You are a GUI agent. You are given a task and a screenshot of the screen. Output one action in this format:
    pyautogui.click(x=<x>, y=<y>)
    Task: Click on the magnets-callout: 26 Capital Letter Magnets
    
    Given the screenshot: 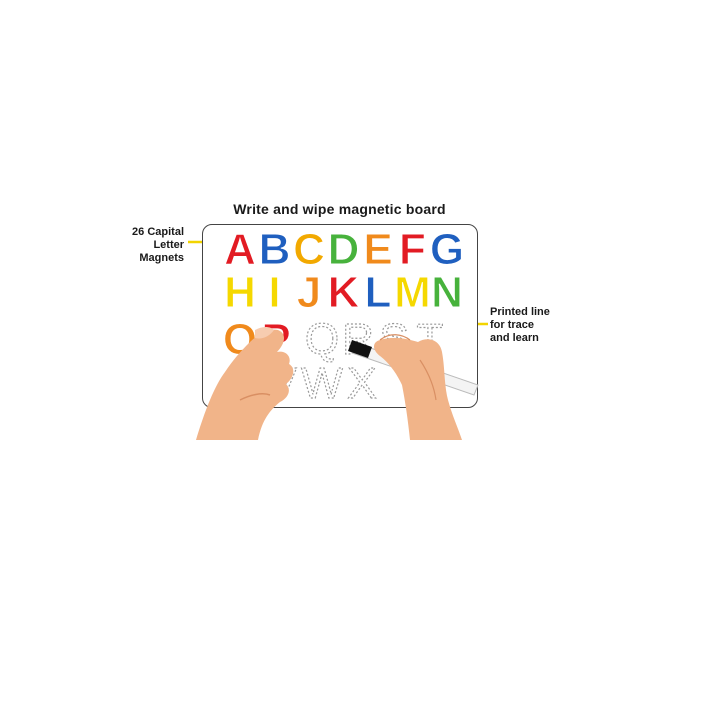 What is the action you would take?
    pyautogui.click(x=148, y=245)
    